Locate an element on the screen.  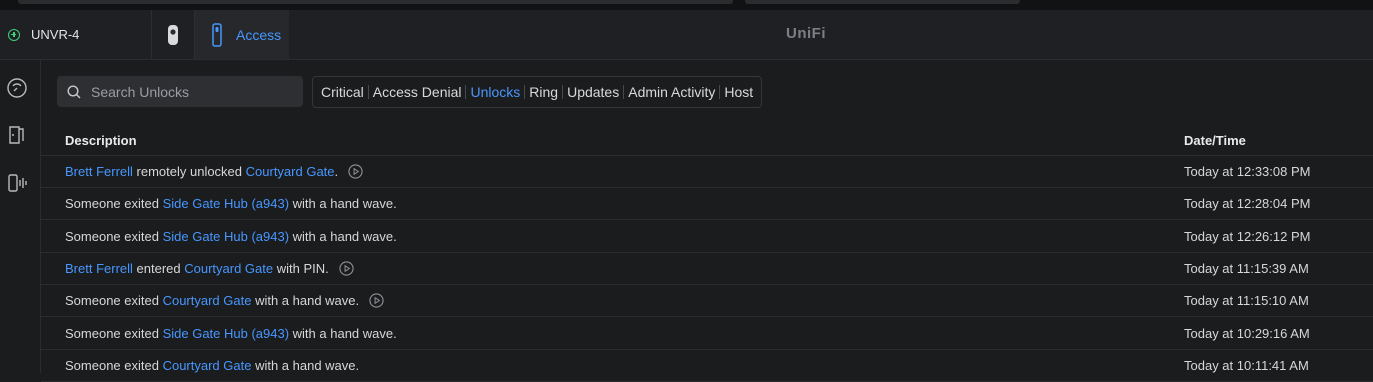
filter-host: Host is located at coordinates (738, 92).